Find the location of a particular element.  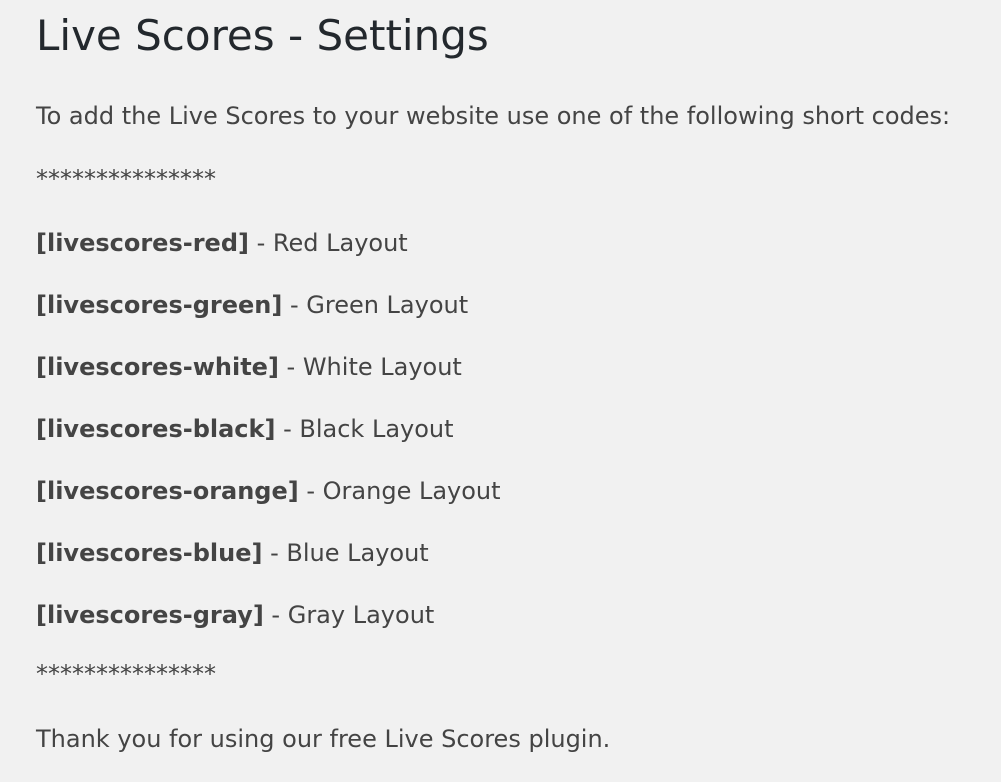

shortcode-row-black: [livescores-black] - Black Layout is located at coordinates (245, 429).